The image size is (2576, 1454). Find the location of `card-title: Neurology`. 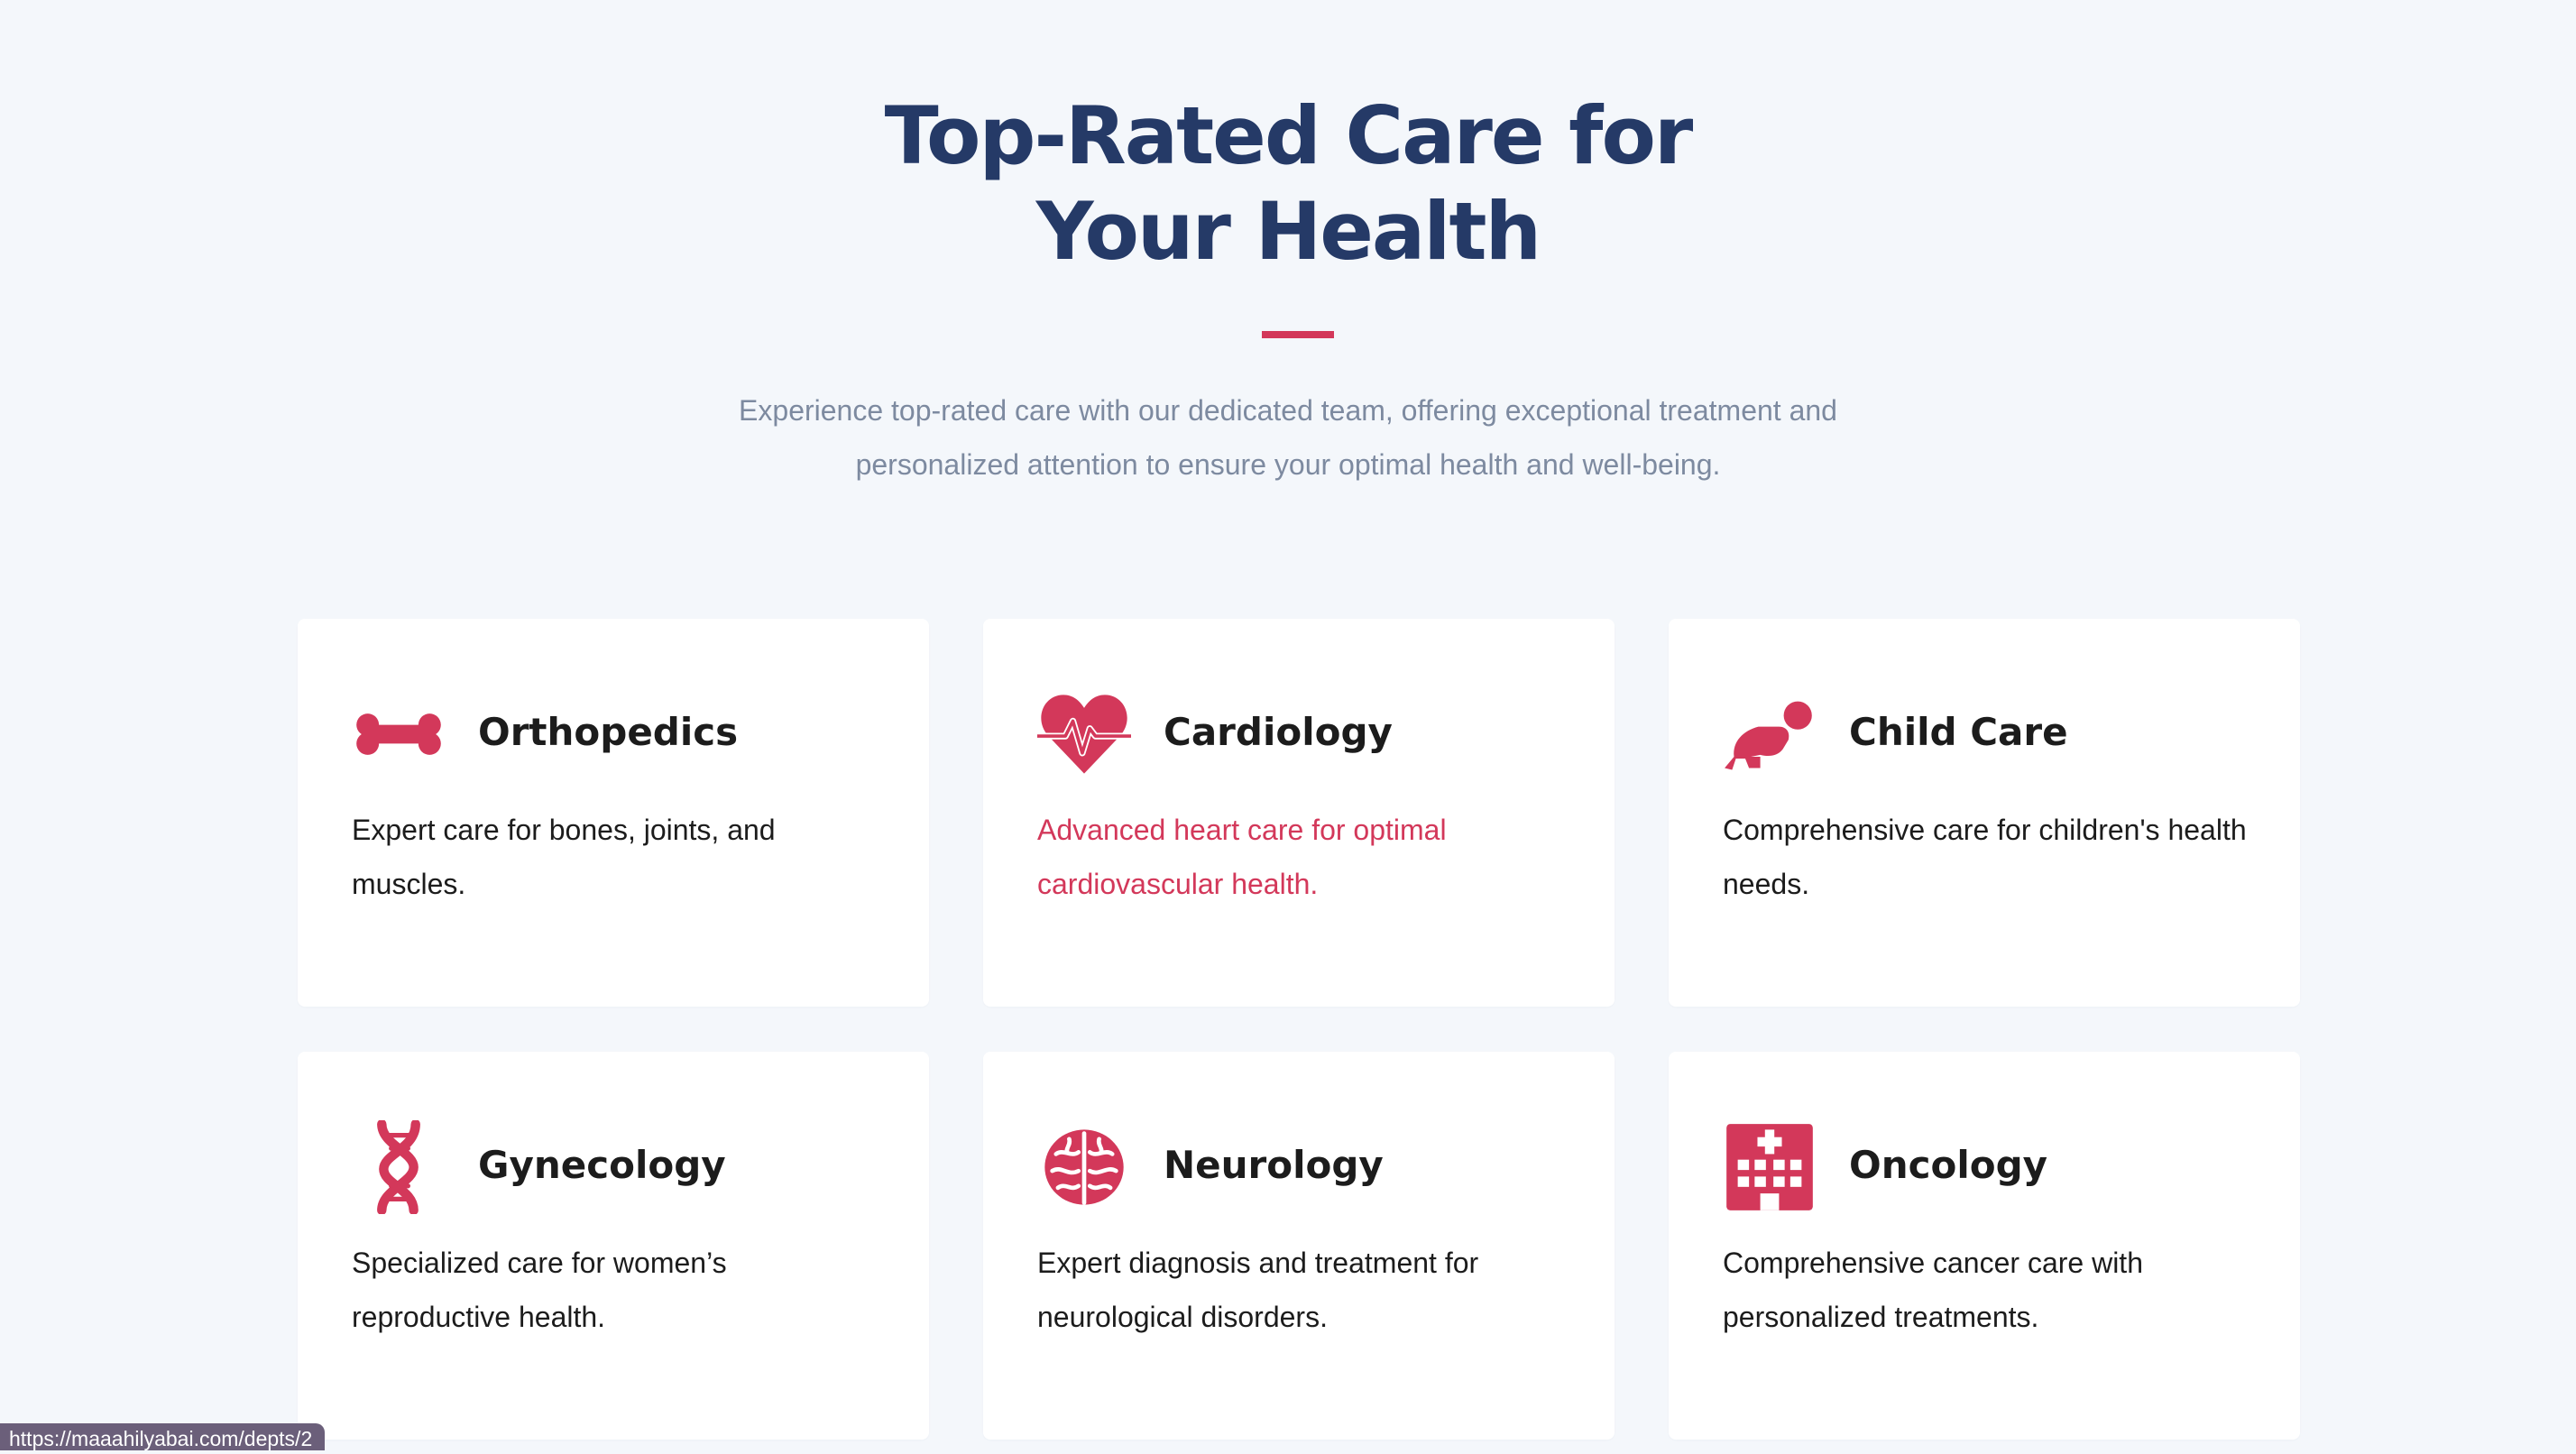

card-title: Neurology is located at coordinates (1274, 1165).